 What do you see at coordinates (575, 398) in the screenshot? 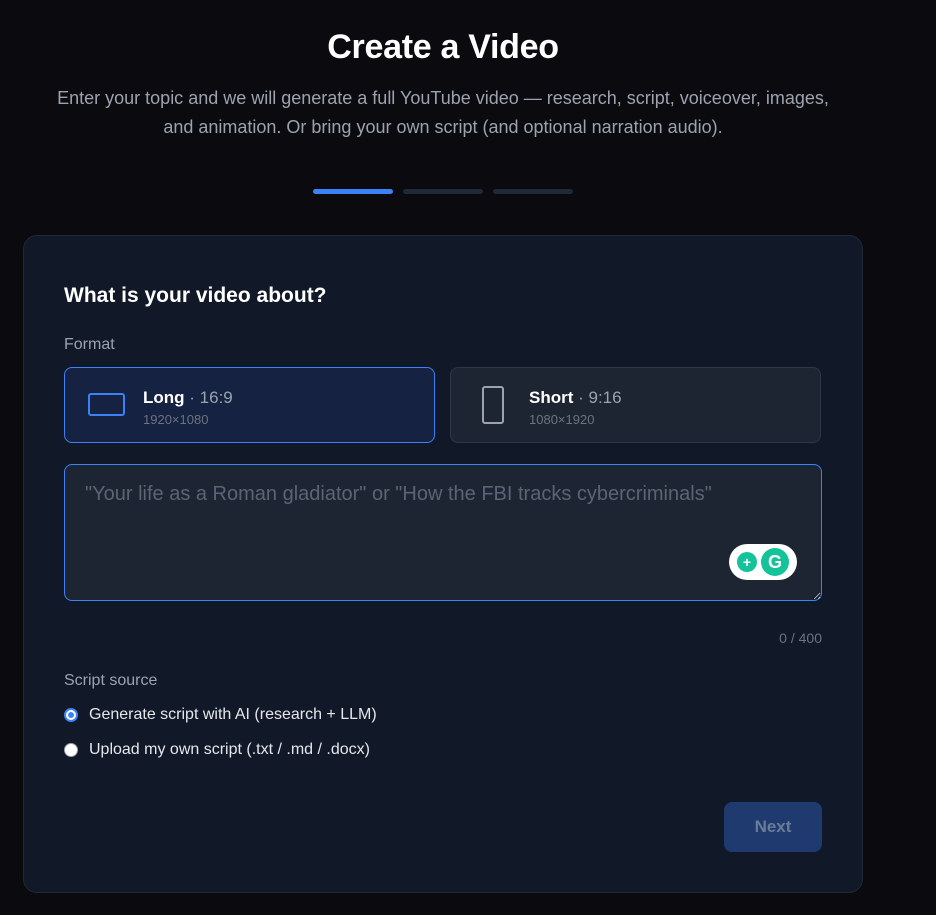
I see `format-short-title: Short · 9:16` at bounding box center [575, 398].